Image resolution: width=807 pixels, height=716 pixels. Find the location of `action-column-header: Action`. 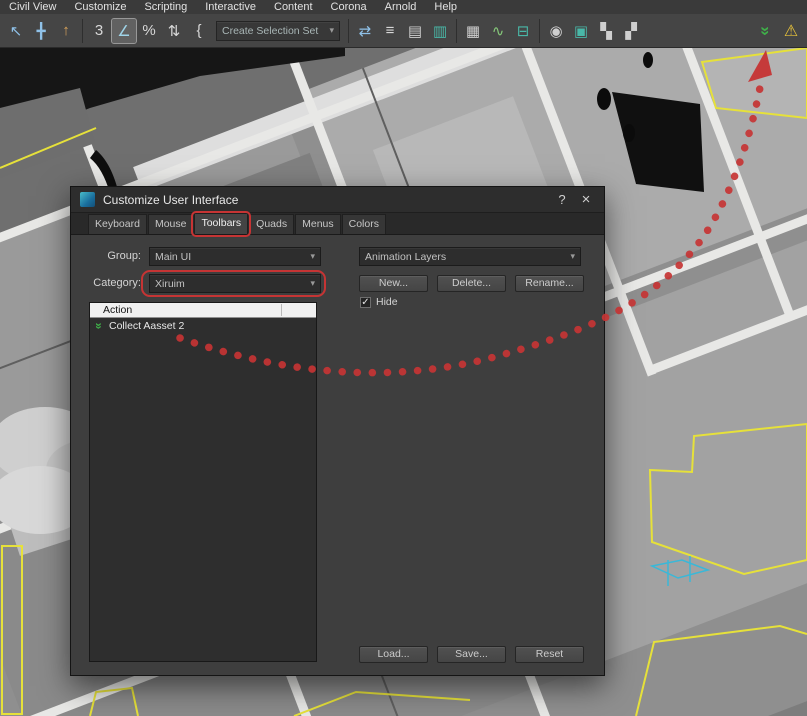

action-column-header: Action is located at coordinates (118, 310).